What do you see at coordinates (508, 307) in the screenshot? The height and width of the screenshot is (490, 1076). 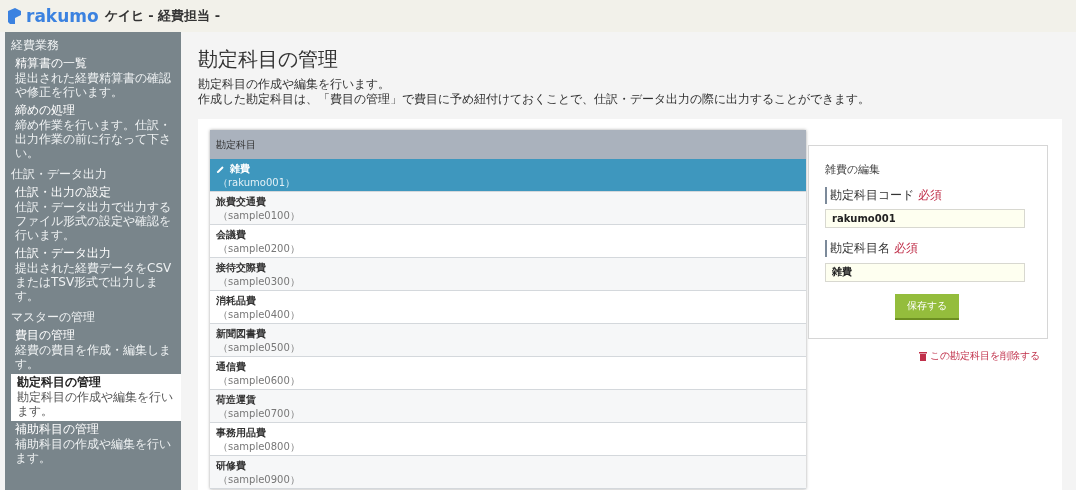 I see `list-row: 消耗品費 （sample0400）` at bounding box center [508, 307].